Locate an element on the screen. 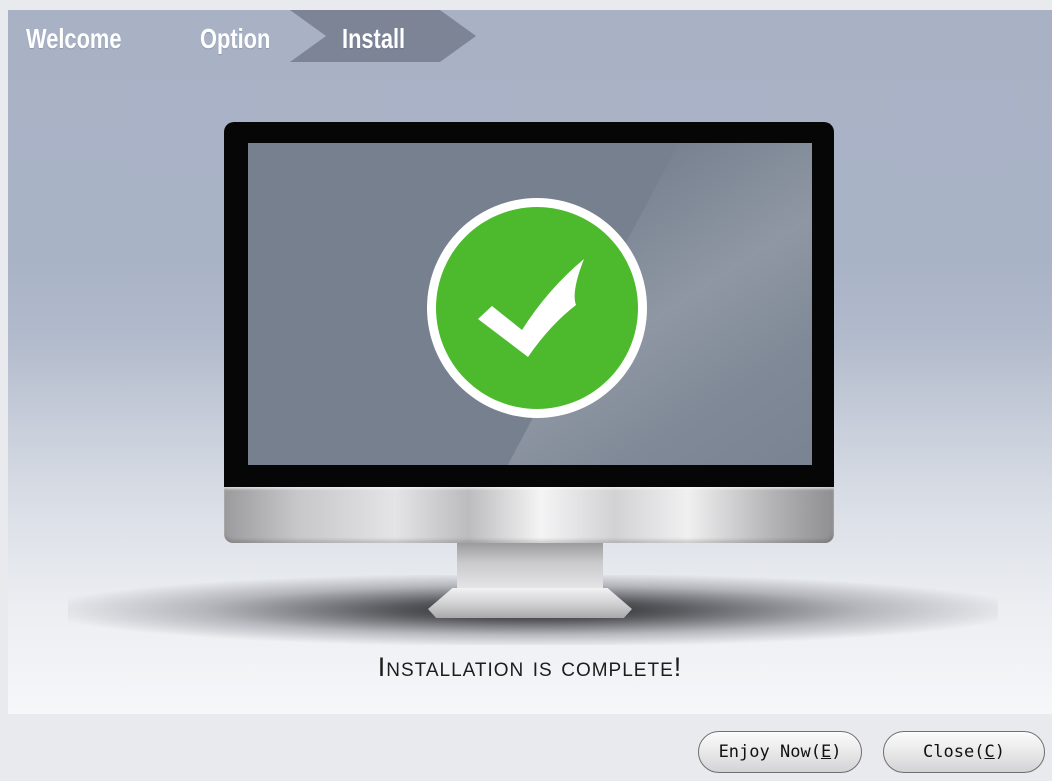 This screenshot has height=781, width=1052. enjoy-now-mnemonic: E is located at coordinates (826, 752).